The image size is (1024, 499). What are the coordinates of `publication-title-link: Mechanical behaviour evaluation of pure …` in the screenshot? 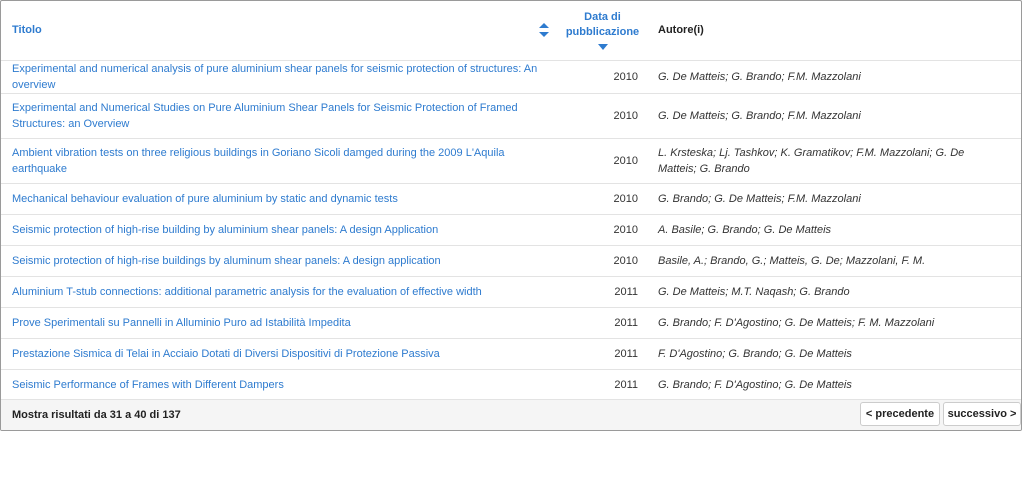 It's located at (276, 199).